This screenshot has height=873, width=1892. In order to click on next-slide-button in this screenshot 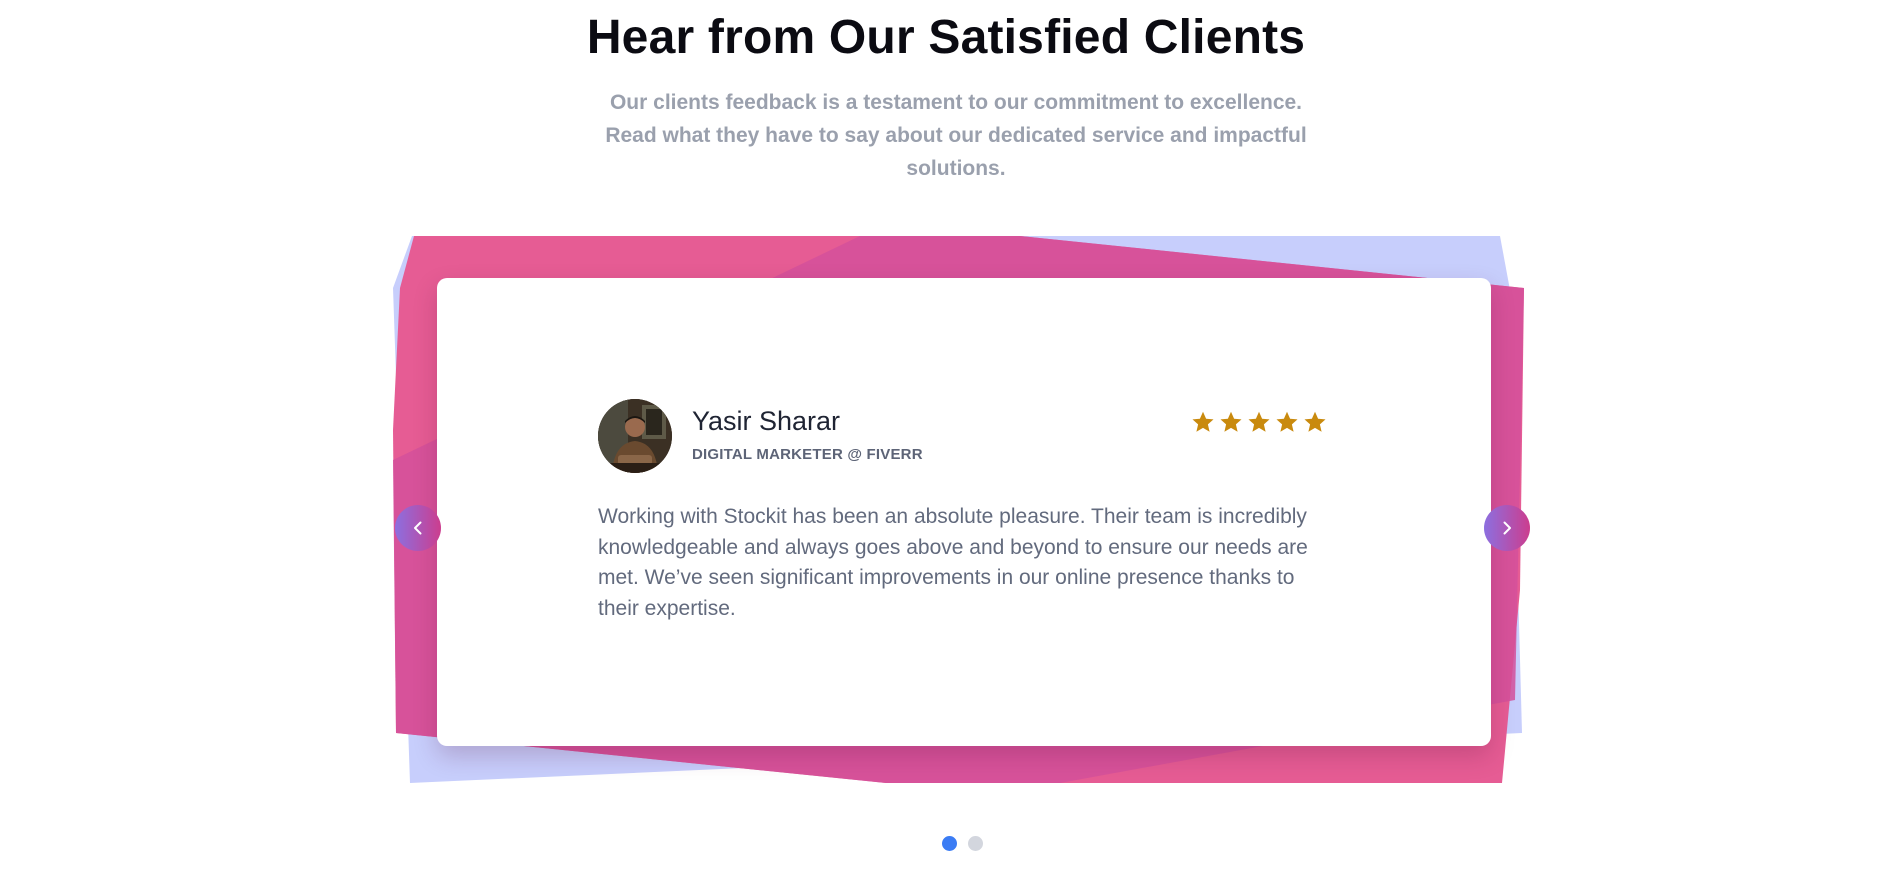, I will do `click(1507, 528)`.